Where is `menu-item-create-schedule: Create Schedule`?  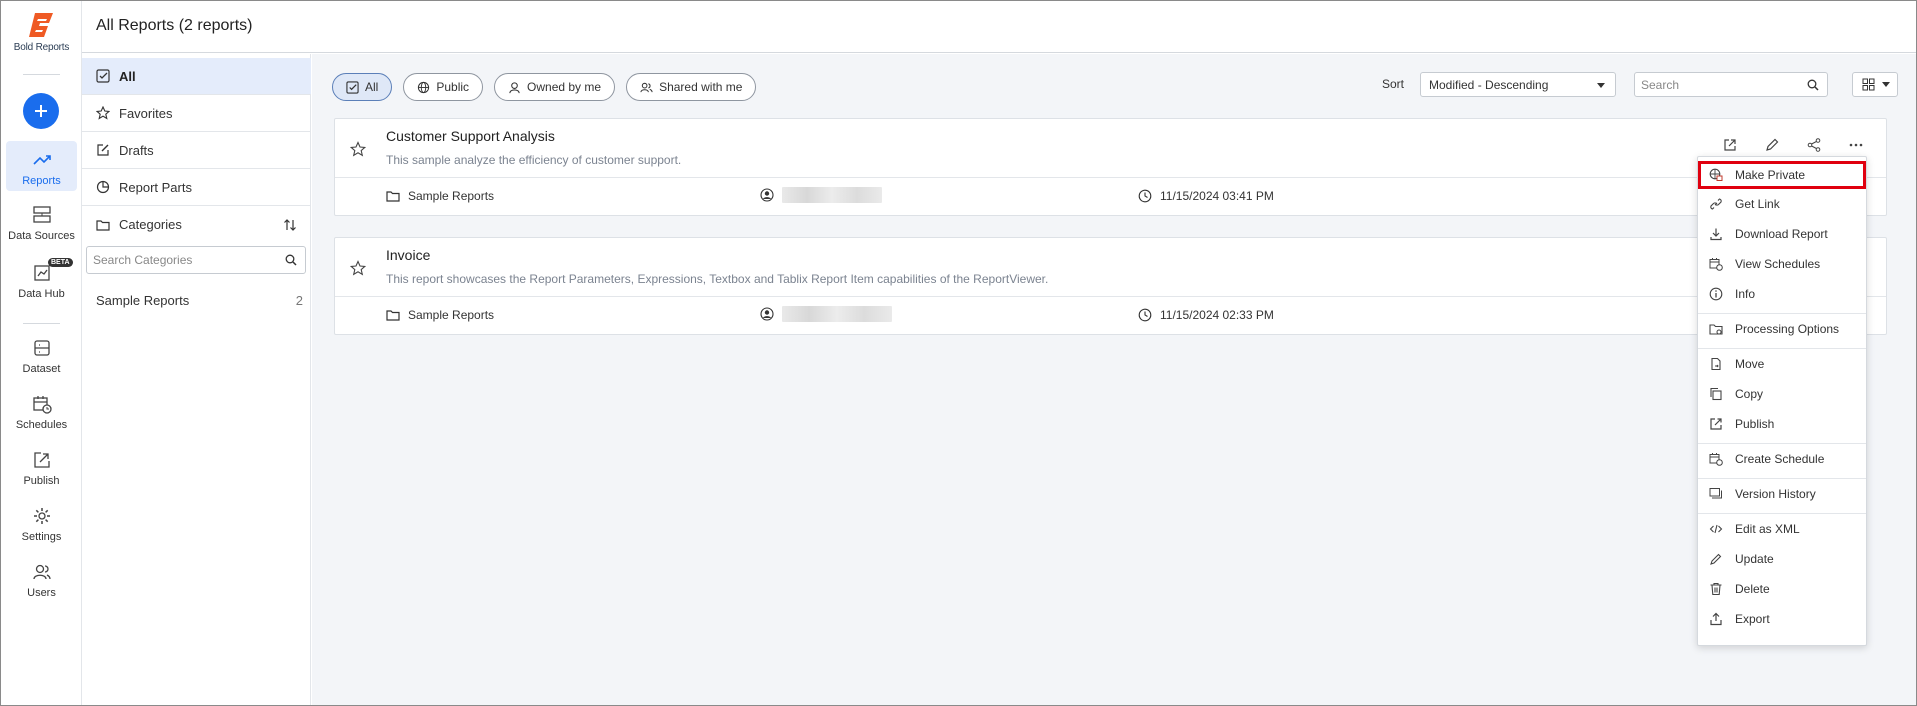
menu-item-create-schedule: Create Schedule is located at coordinates (1782, 459).